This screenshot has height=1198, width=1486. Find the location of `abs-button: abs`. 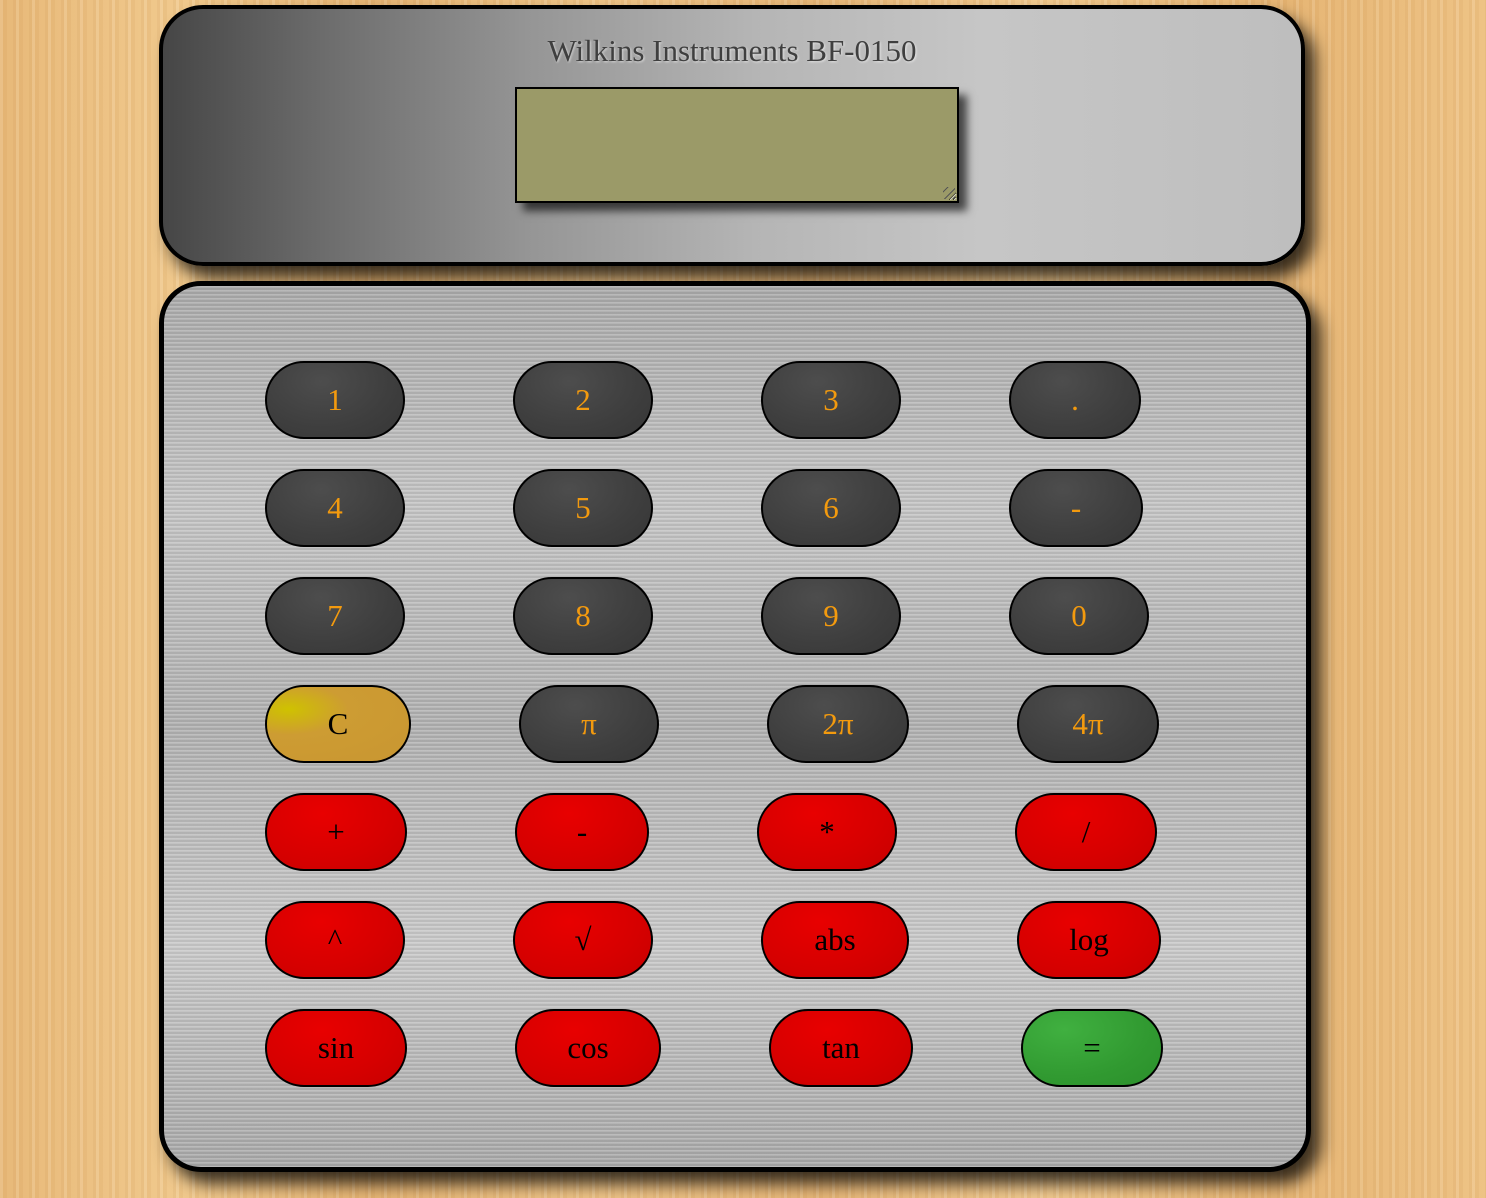

abs-button: abs is located at coordinates (835, 940).